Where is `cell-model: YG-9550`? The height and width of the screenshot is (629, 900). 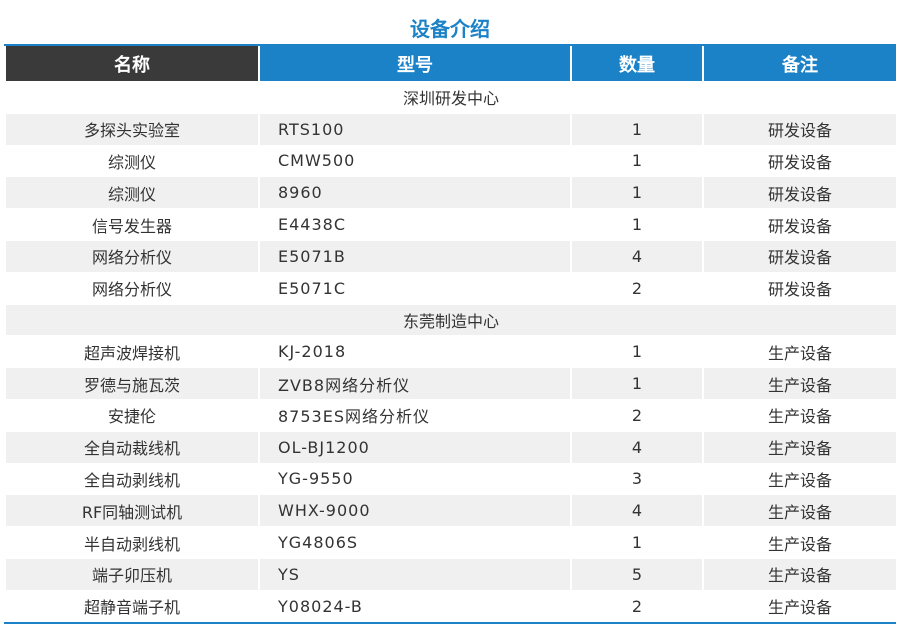
cell-model: YG-9550 is located at coordinates (415, 478).